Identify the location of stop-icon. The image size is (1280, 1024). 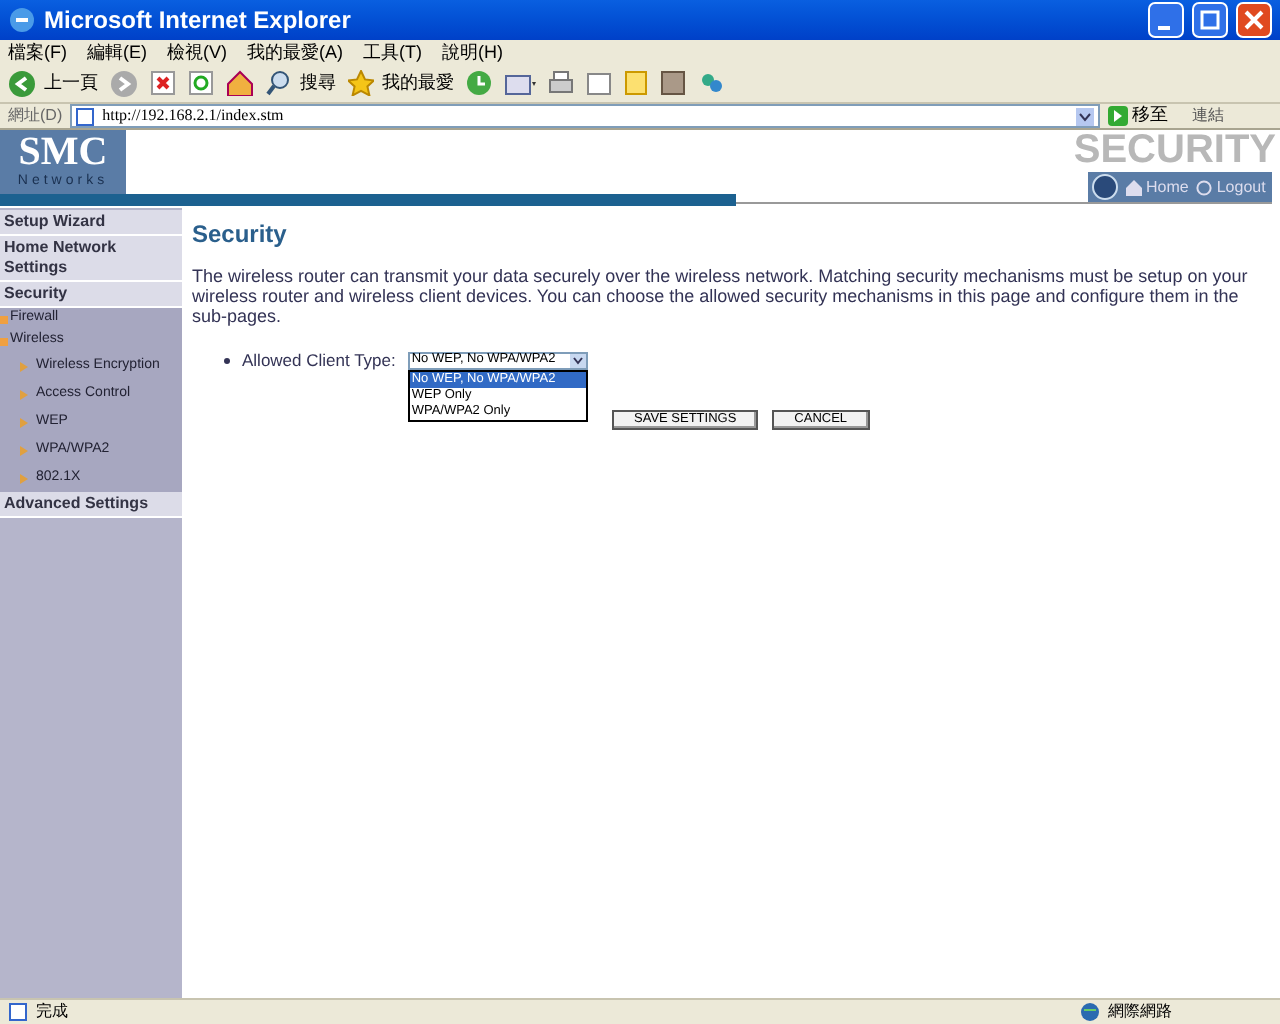
(163, 83).